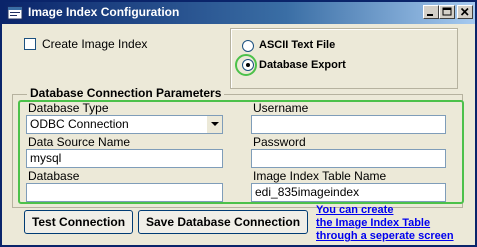 The width and height of the screenshot is (477, 247). I want to click on database-connection-group-title: Database Connection Parameters, so click(126, 93).